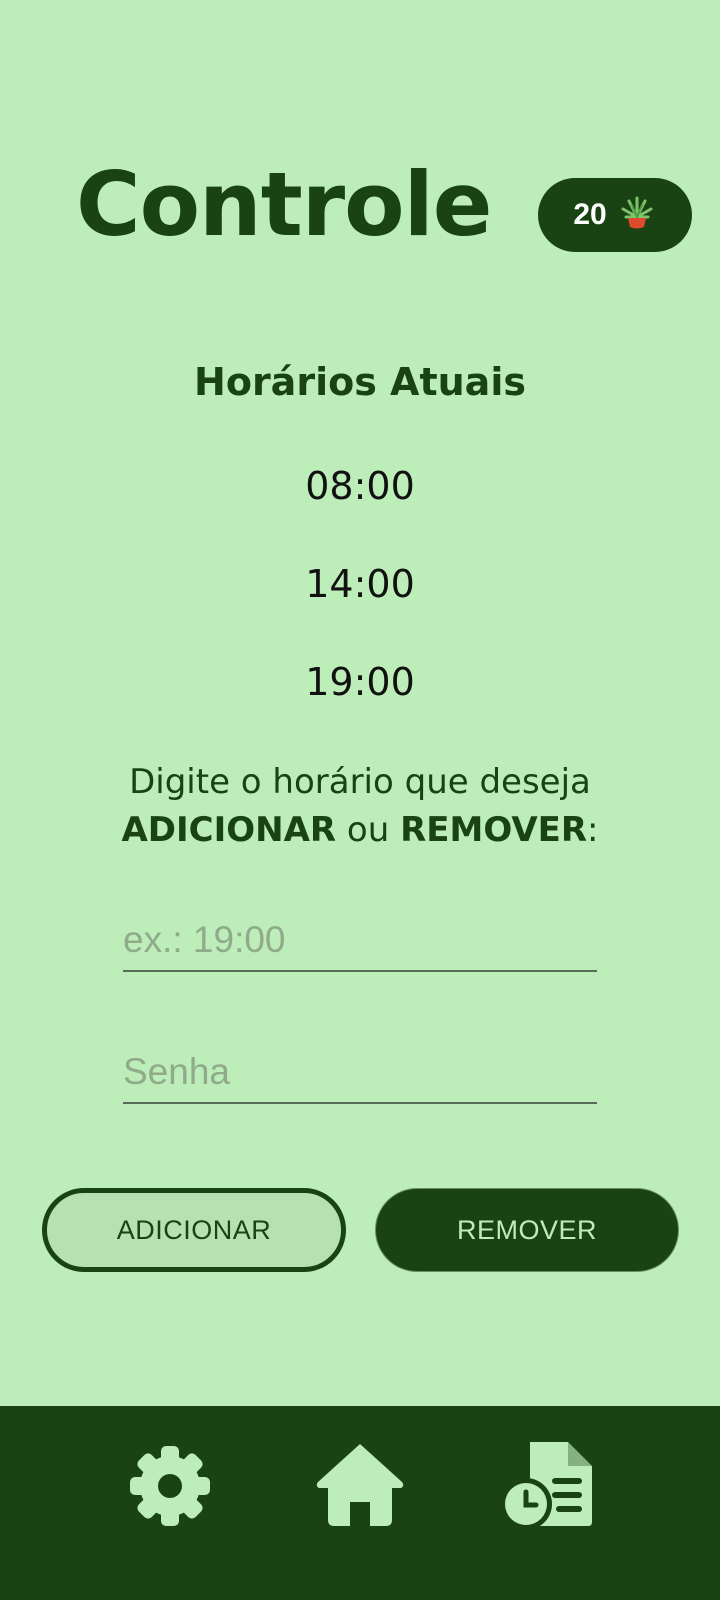  I want to click on instruction-line: Digite o horário que deseja, so click(360, 782).